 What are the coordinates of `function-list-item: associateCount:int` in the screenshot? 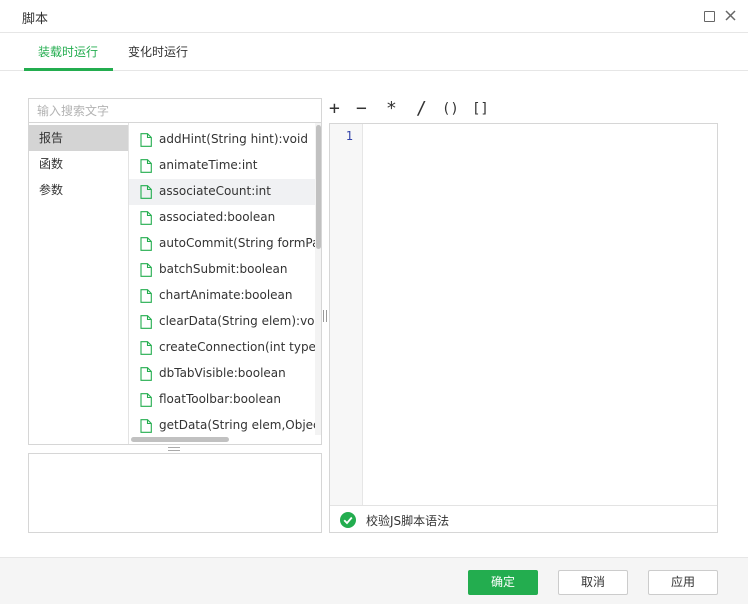 It's located at (222, 192).